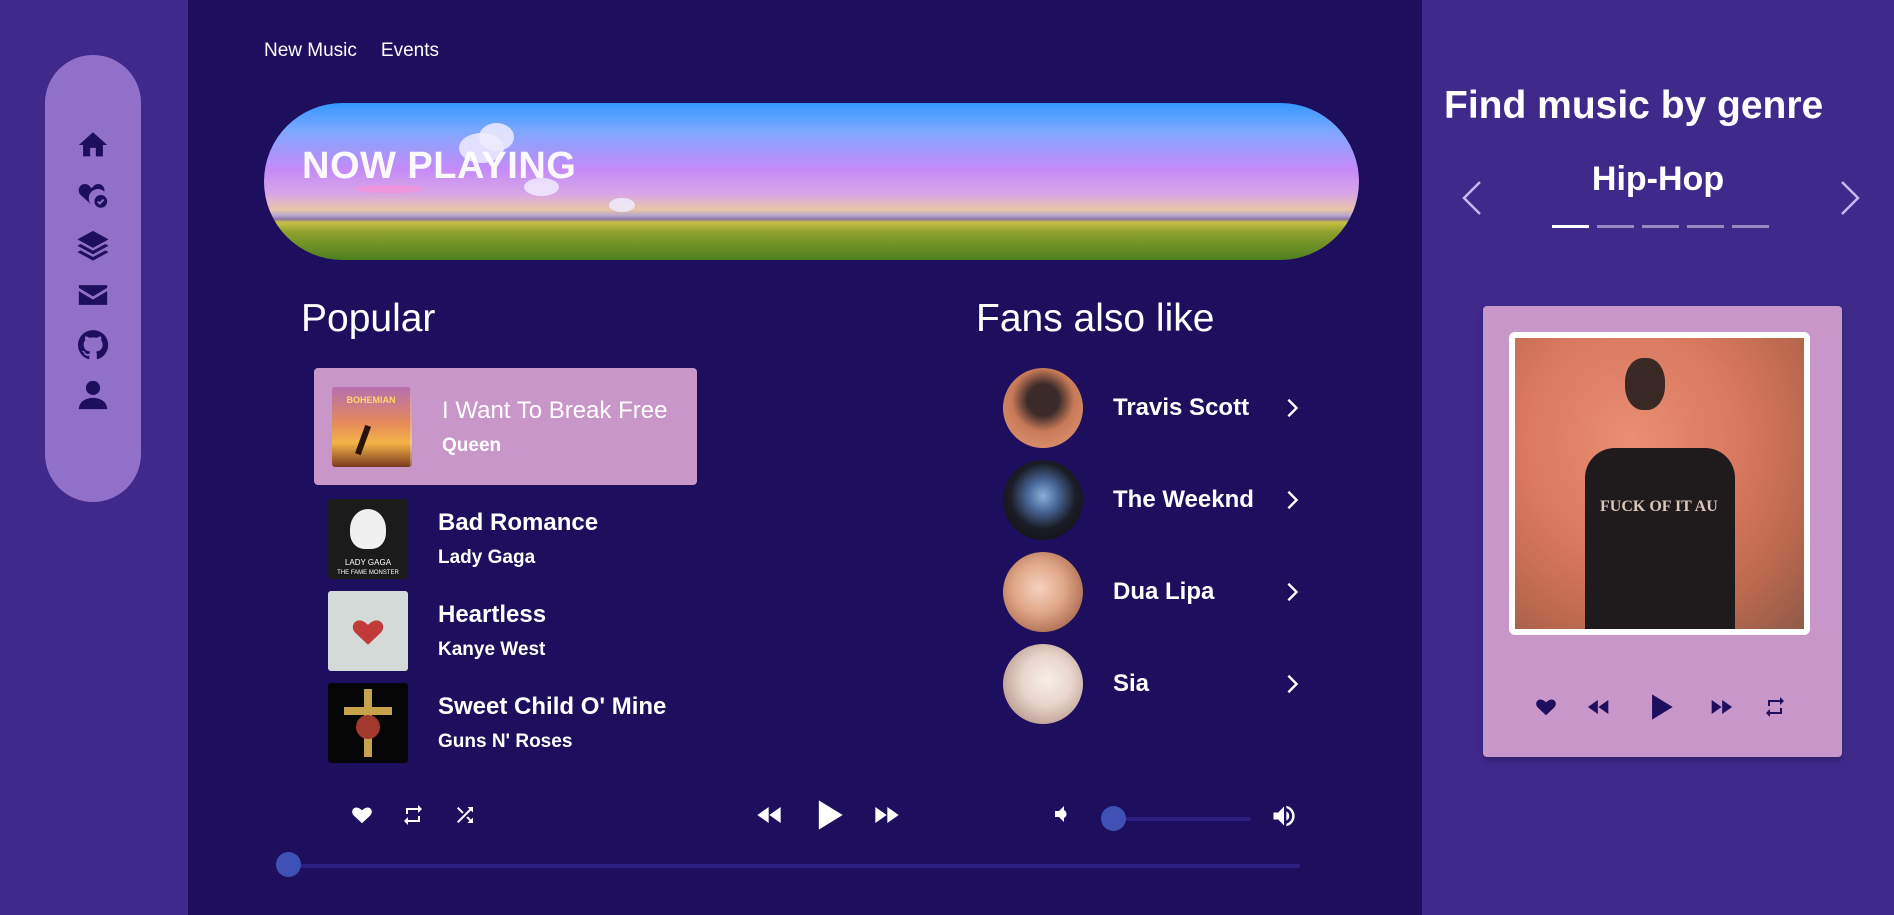 The height and width of the screenshot is (915, 1894). I want to click on repeat-button, so click(413, 815).